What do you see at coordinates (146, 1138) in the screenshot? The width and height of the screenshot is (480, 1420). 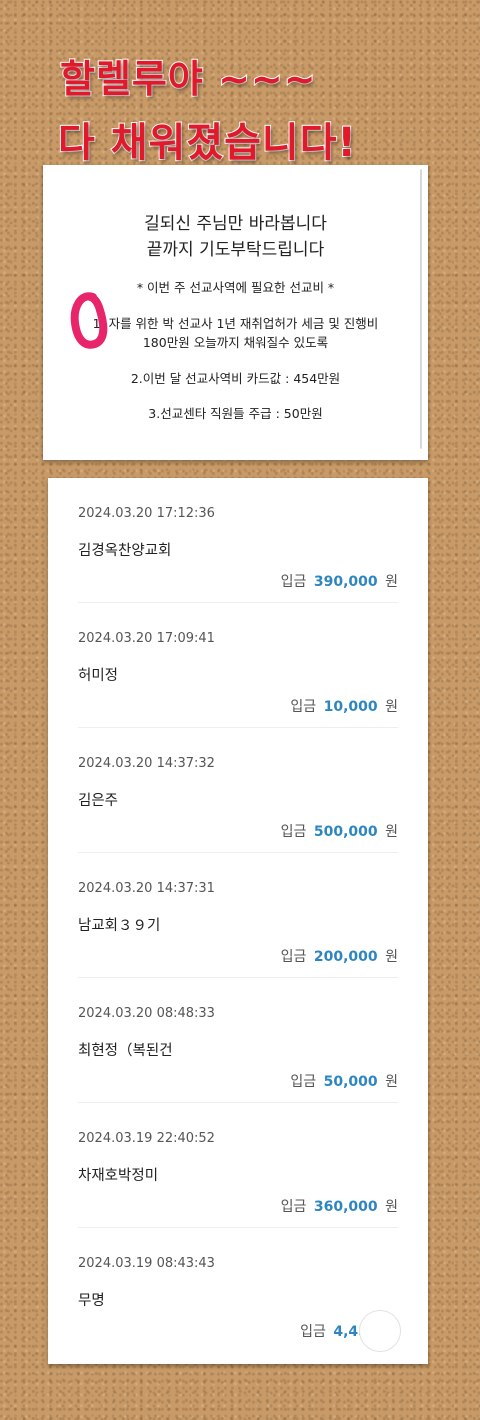 I see `transaction-datetime: 2024.03.19 22:40:52` at bounding box center [146, 1138].